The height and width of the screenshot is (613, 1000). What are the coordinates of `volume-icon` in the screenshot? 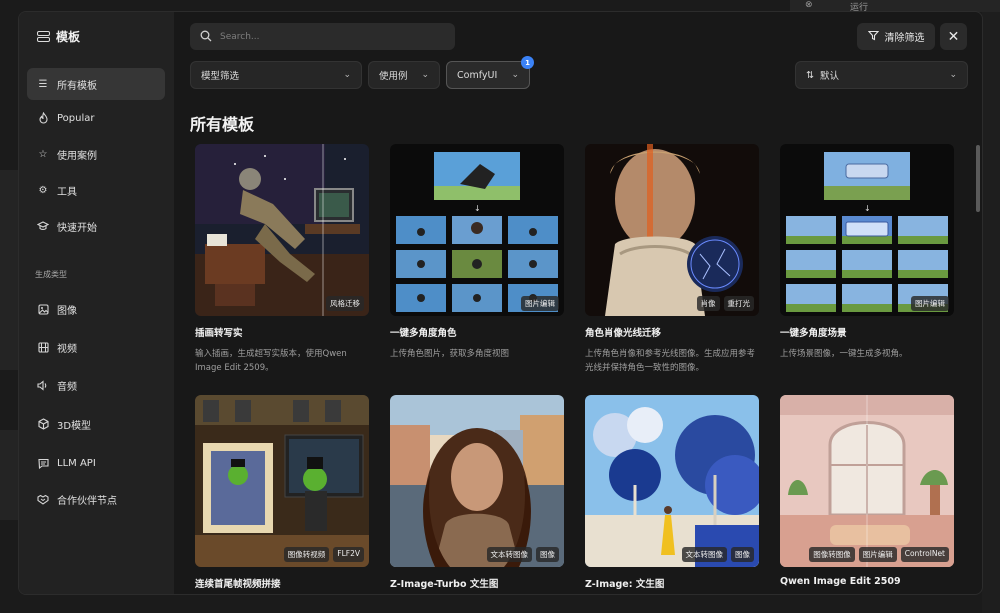 It's located at (43, 385).